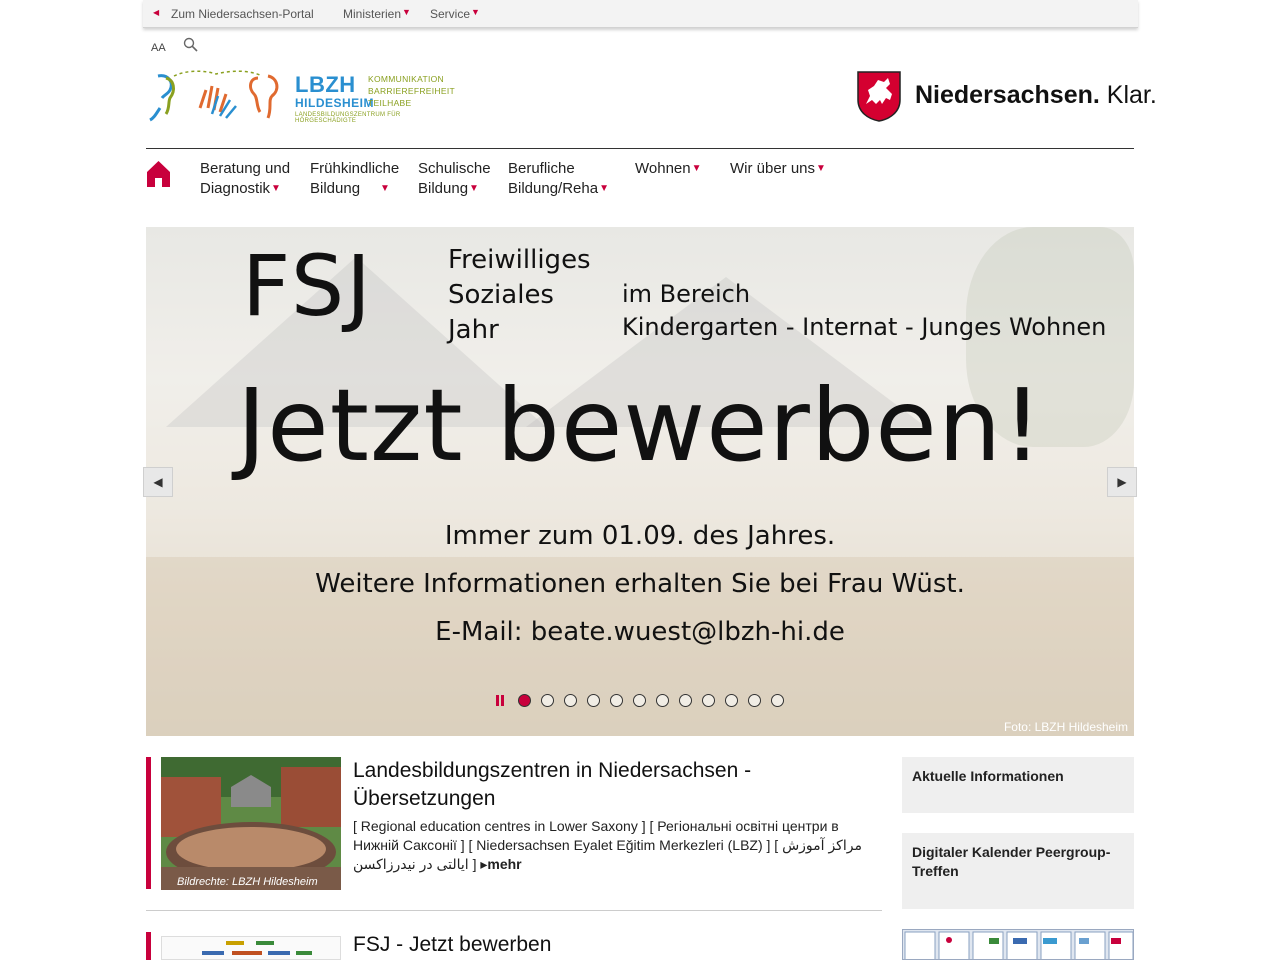  What do you see at coordinates (377, 14) in the screenshot?
I see `menu-ministerien: Ministerien▼` at bounding box center [377, 14].